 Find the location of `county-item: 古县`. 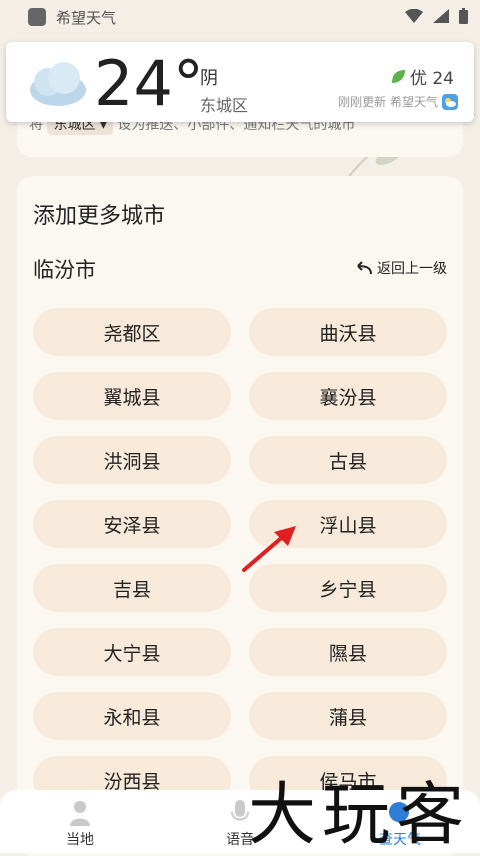

county-item: 古县 is located at coordinates (348, 460).